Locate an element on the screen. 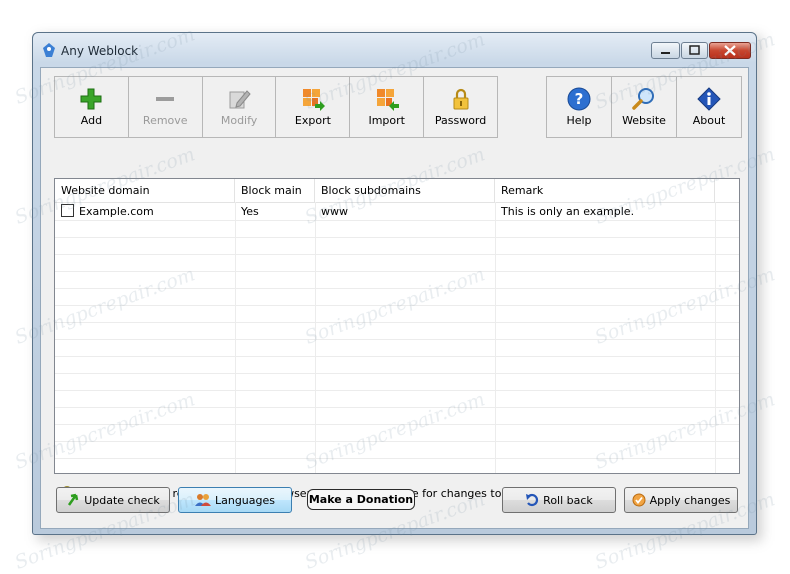 The height and width of the screenshot is (574, 790). export-label: Export is located at coordinates (312, 120).